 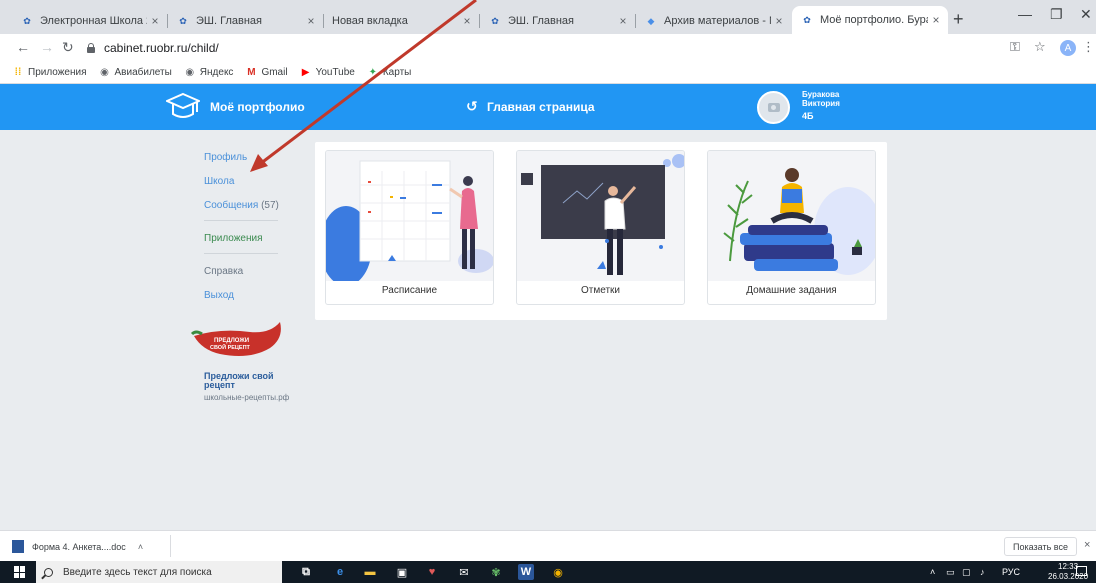 I want to click on search-icon, so click(x=48, y=572).